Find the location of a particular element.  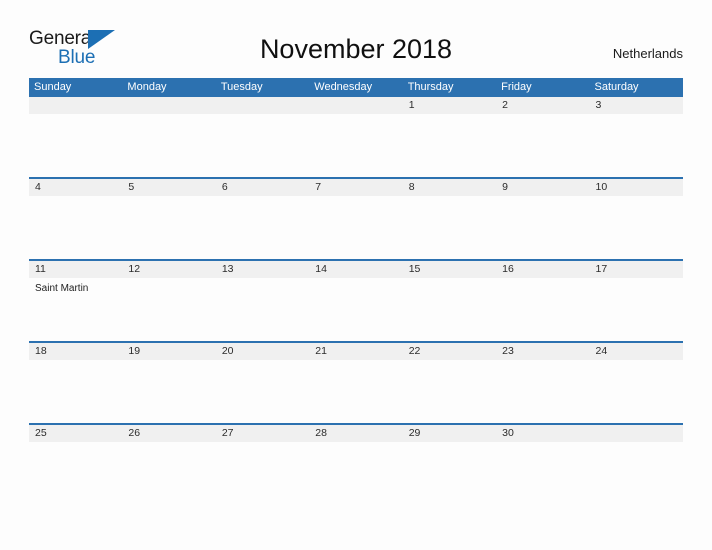

day-number: 1 is located at coordinates (449, 105).